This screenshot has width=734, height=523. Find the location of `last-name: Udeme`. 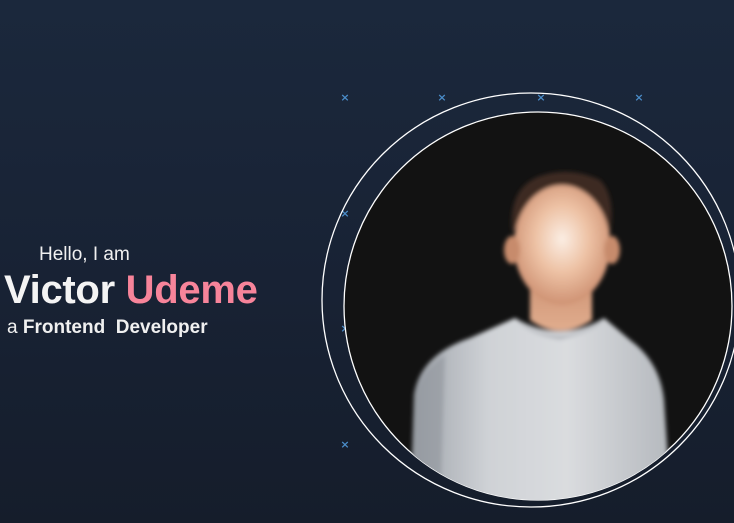

last-name: Udeme is located at coordinates (191, 290).